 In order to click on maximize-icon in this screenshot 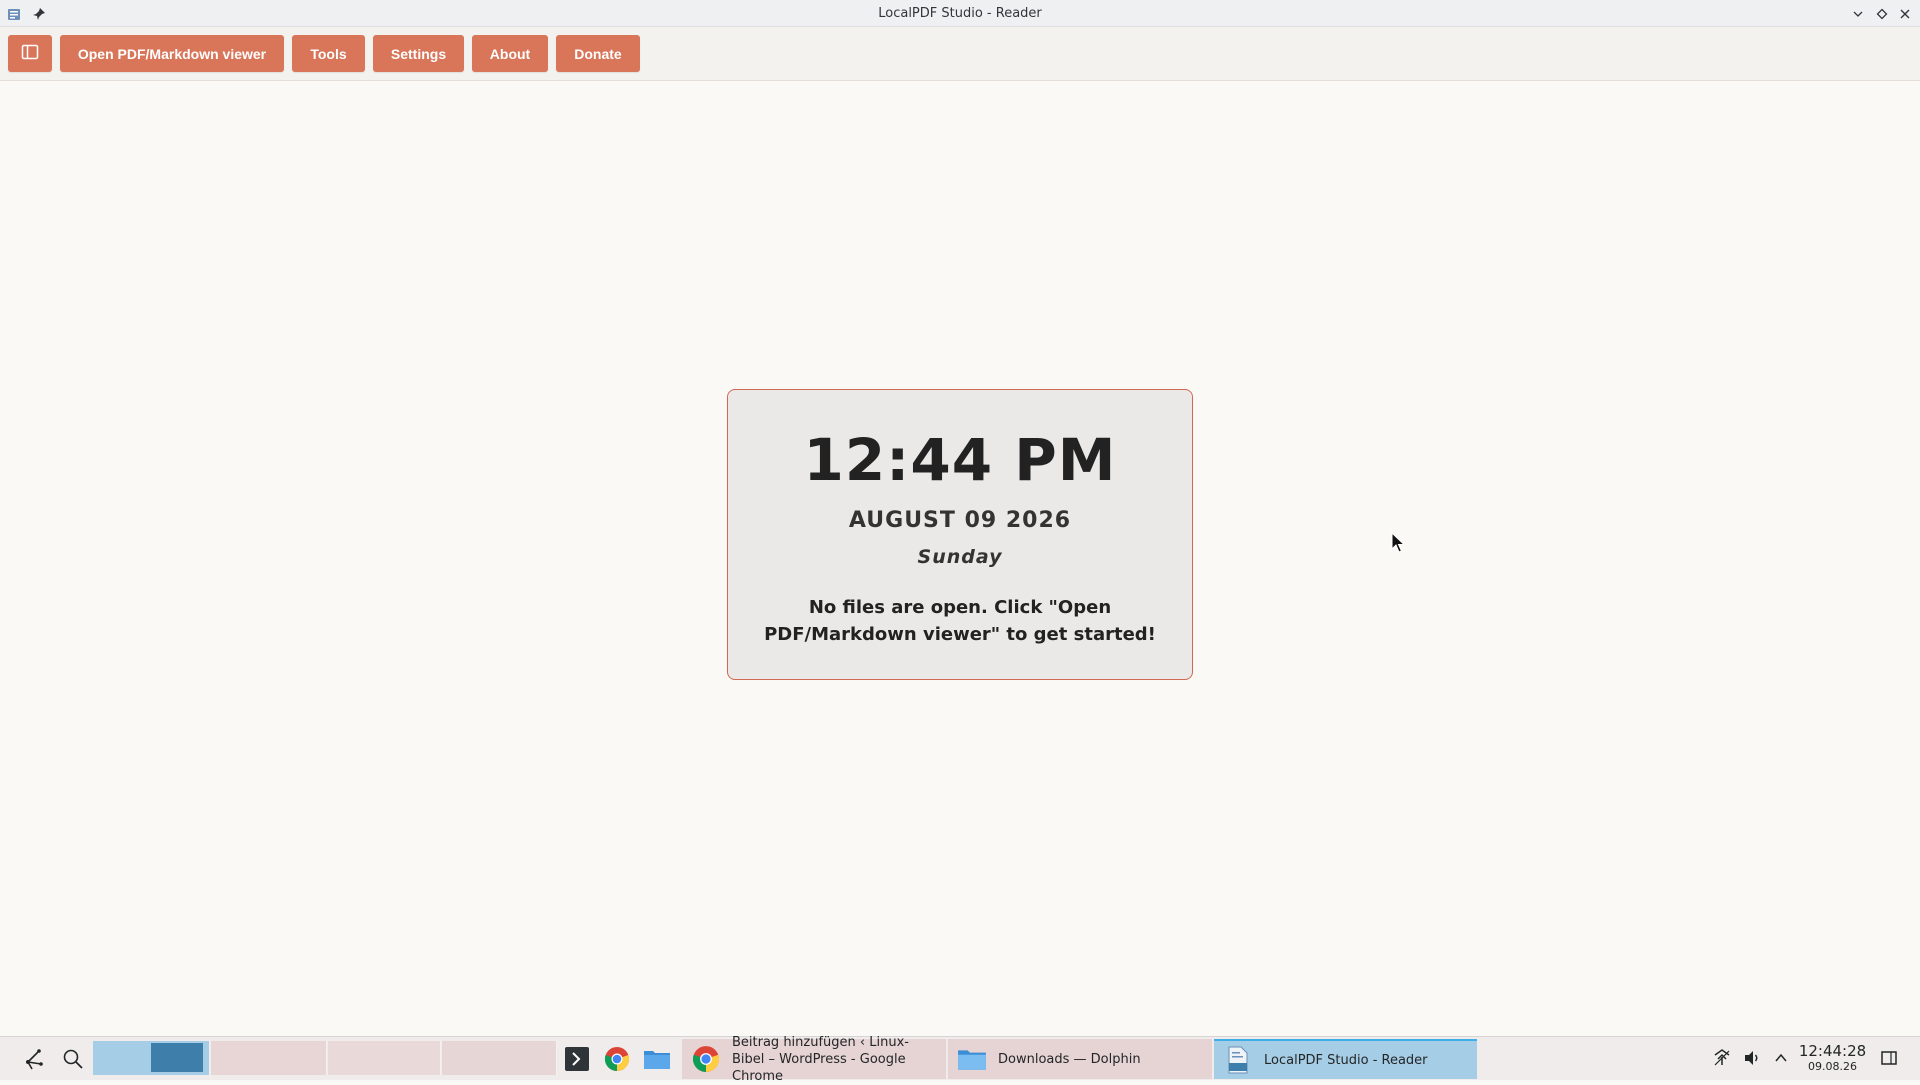, I will do `click(1882, 14)`.